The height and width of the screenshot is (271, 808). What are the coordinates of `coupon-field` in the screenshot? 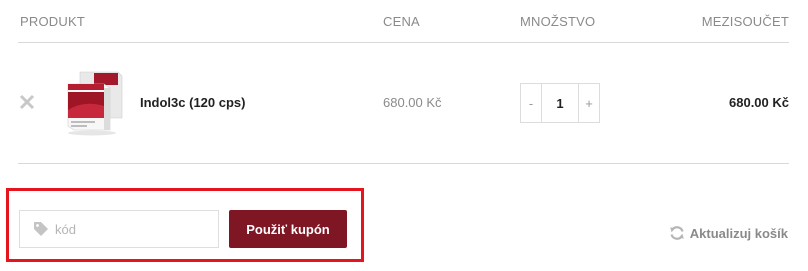 It's located at (119, 229).